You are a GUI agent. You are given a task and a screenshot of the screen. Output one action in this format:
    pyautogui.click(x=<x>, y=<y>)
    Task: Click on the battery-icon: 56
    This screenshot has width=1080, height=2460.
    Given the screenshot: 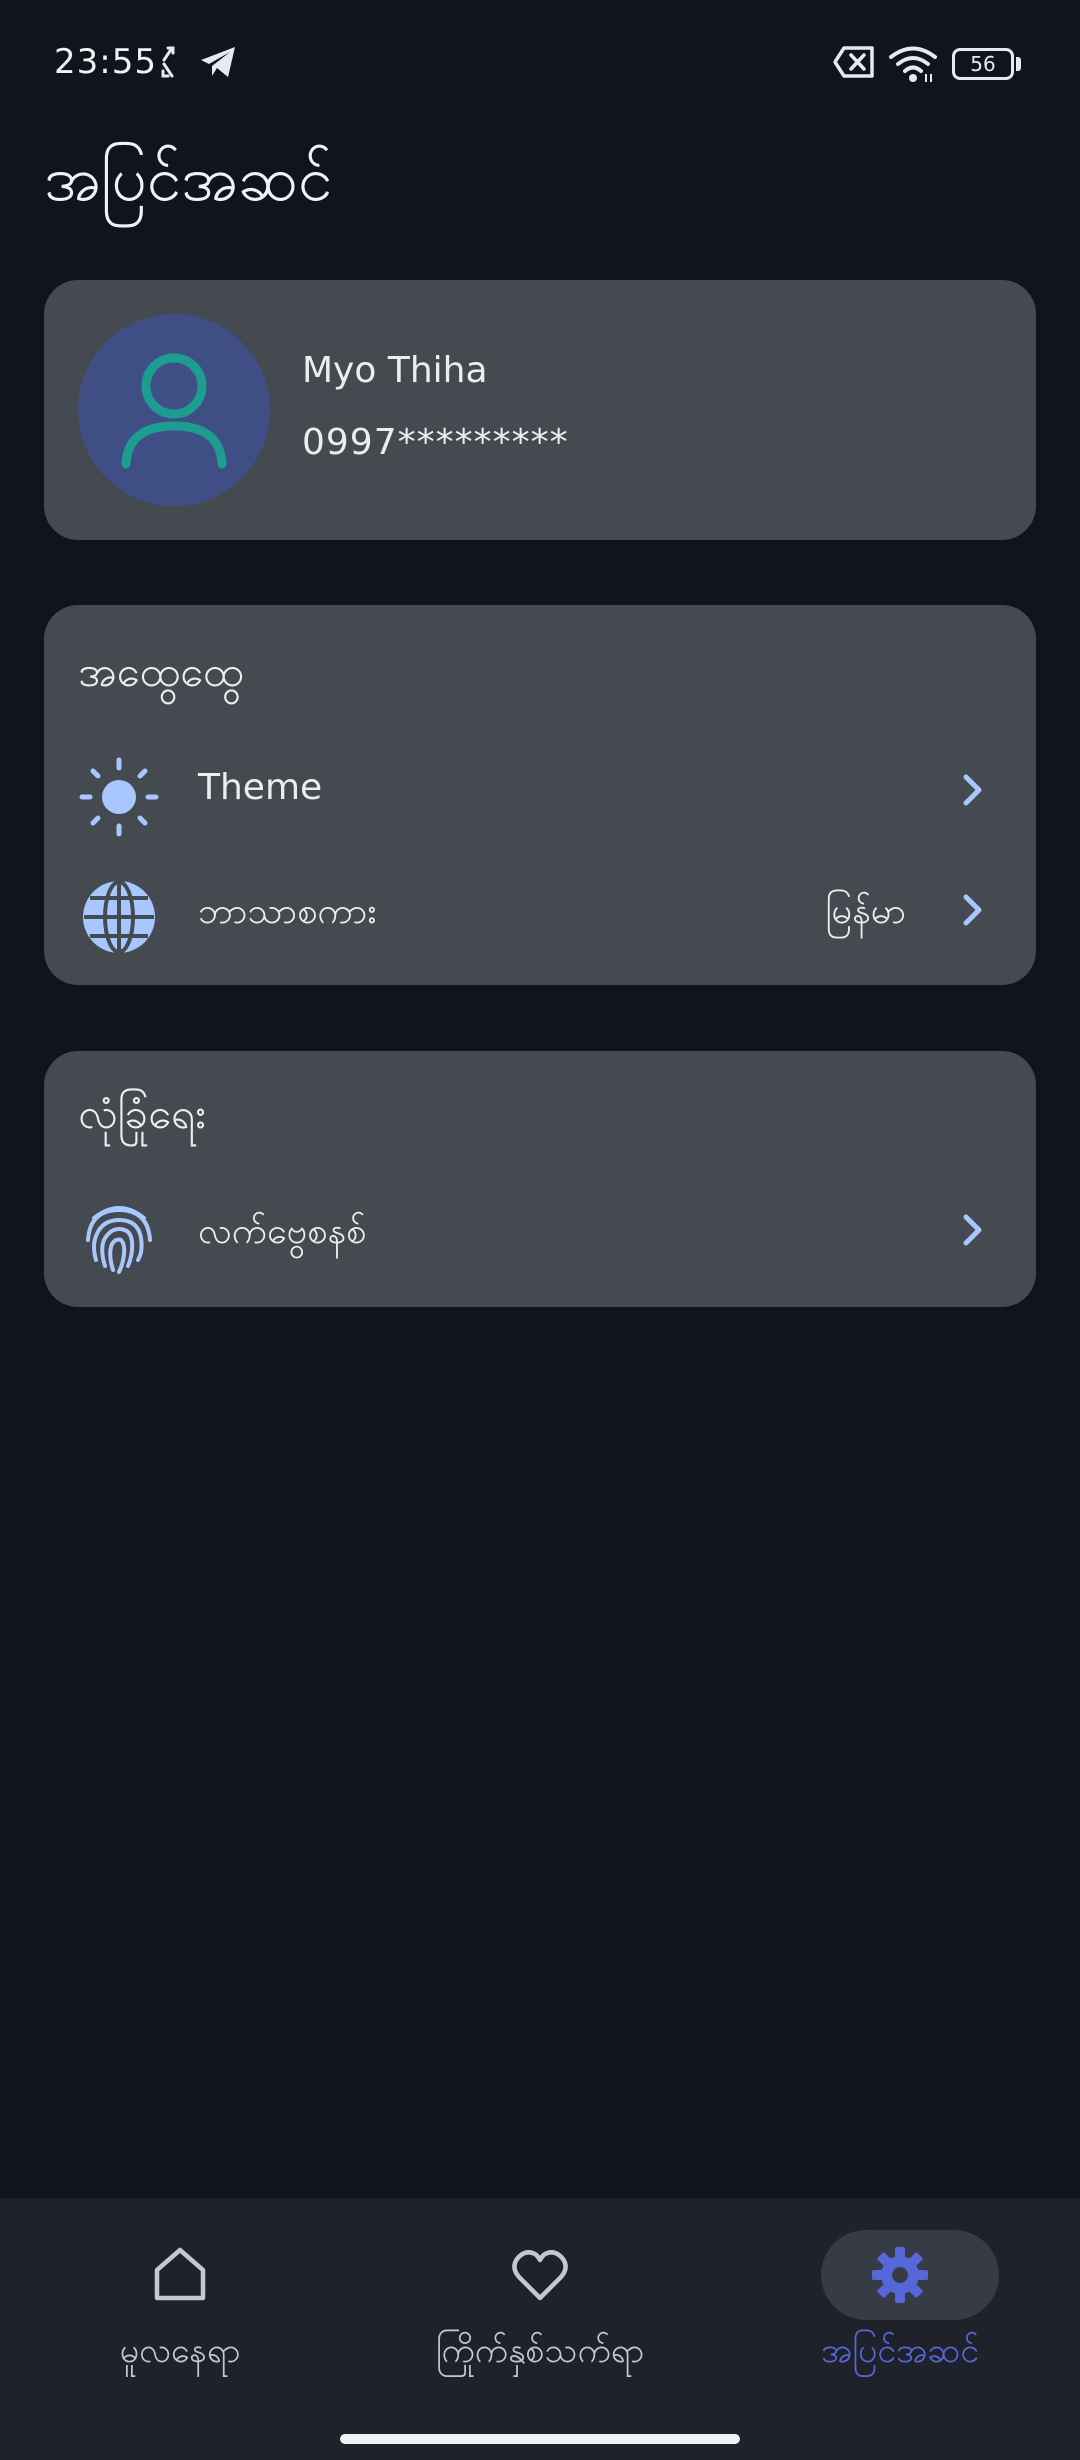 What is the action you would take?
    pyautogui.click(x=983, y=64)
    